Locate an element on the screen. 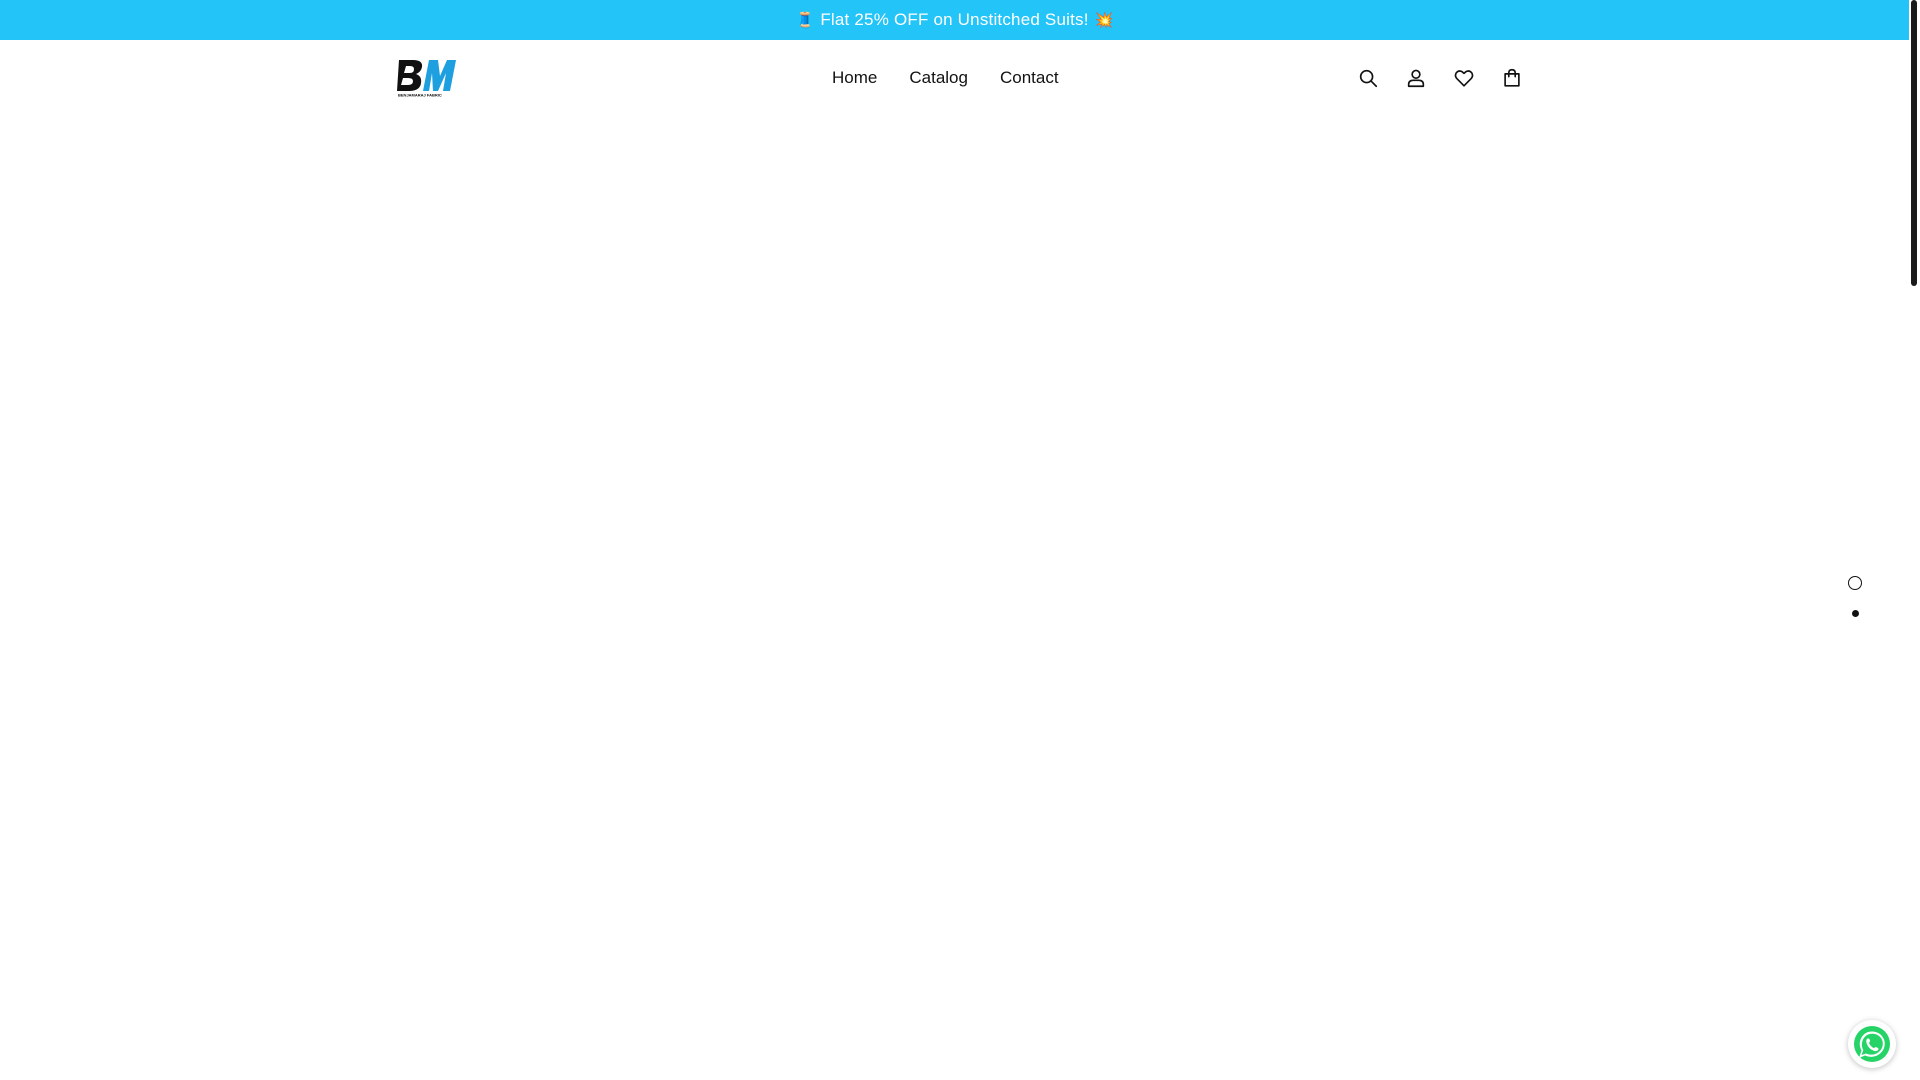 The width and height of the screenshot is (1920, 1080). collision-emoji: 💥 is located at coordinates (1104, 20).